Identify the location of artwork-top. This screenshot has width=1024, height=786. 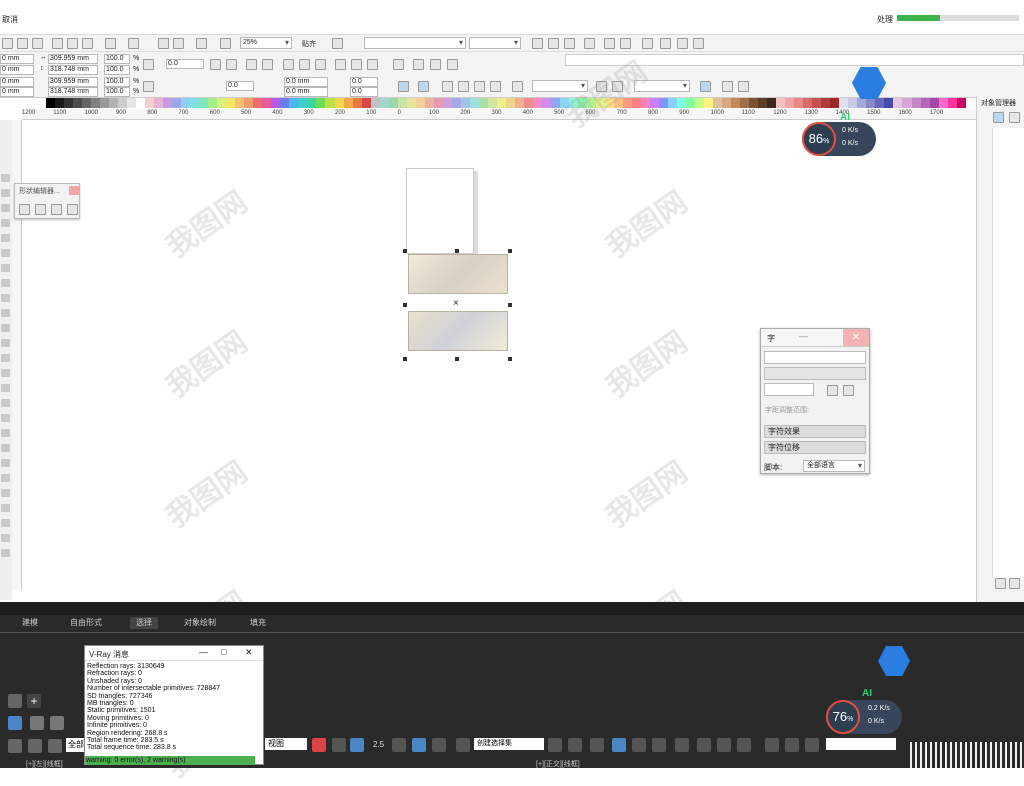
(458, 274).